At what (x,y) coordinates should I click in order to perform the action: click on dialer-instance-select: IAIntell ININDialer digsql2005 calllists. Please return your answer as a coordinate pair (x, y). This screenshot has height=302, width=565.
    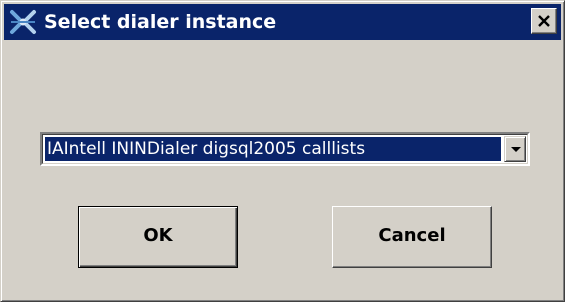
    Looking at the image, I should click on (285, 149).